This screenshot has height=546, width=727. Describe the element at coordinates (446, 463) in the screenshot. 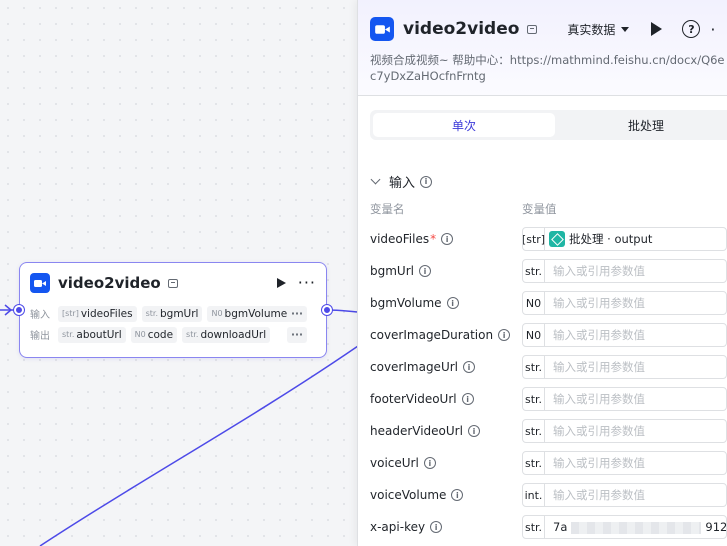

I see `variable-name: voiceUrl i` at that location.